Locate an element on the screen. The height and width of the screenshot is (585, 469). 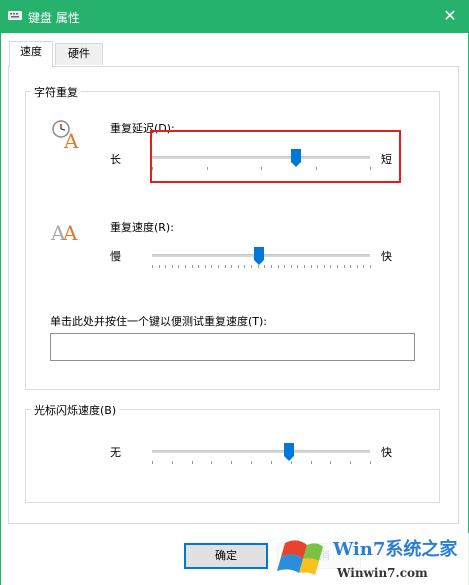
cursor-blink-preview is located at coordinates (64, 448).